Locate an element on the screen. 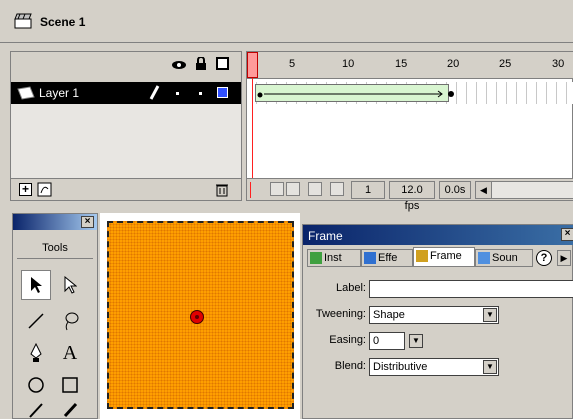  edit-multiple-frames-icon is located at coordinates (315, 189).